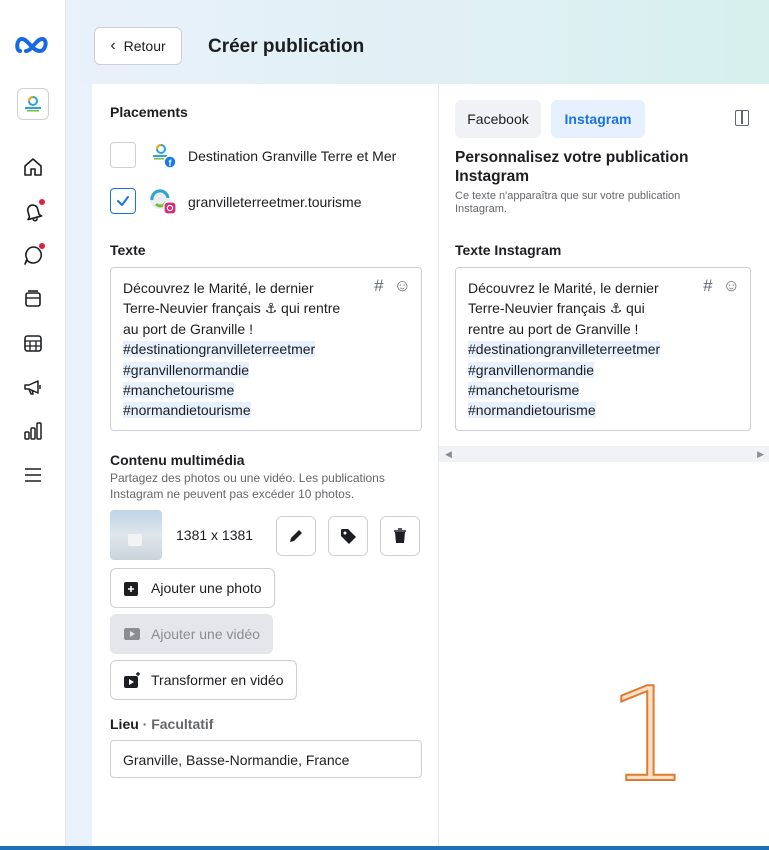 This screenshot has height=850, width=769. I want to click on home-icon, so click(33, 167).